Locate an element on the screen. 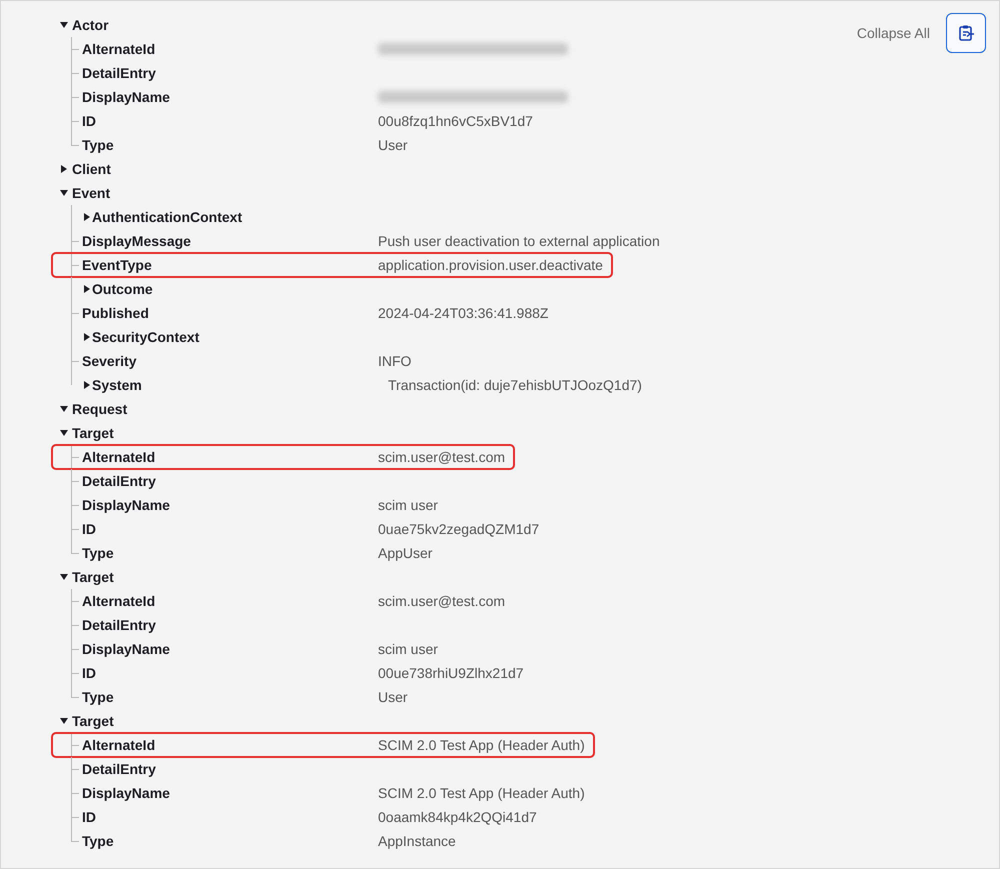 The image size is (1000, 869). field-name: SecurityContext is located at coordinates (240, 337).